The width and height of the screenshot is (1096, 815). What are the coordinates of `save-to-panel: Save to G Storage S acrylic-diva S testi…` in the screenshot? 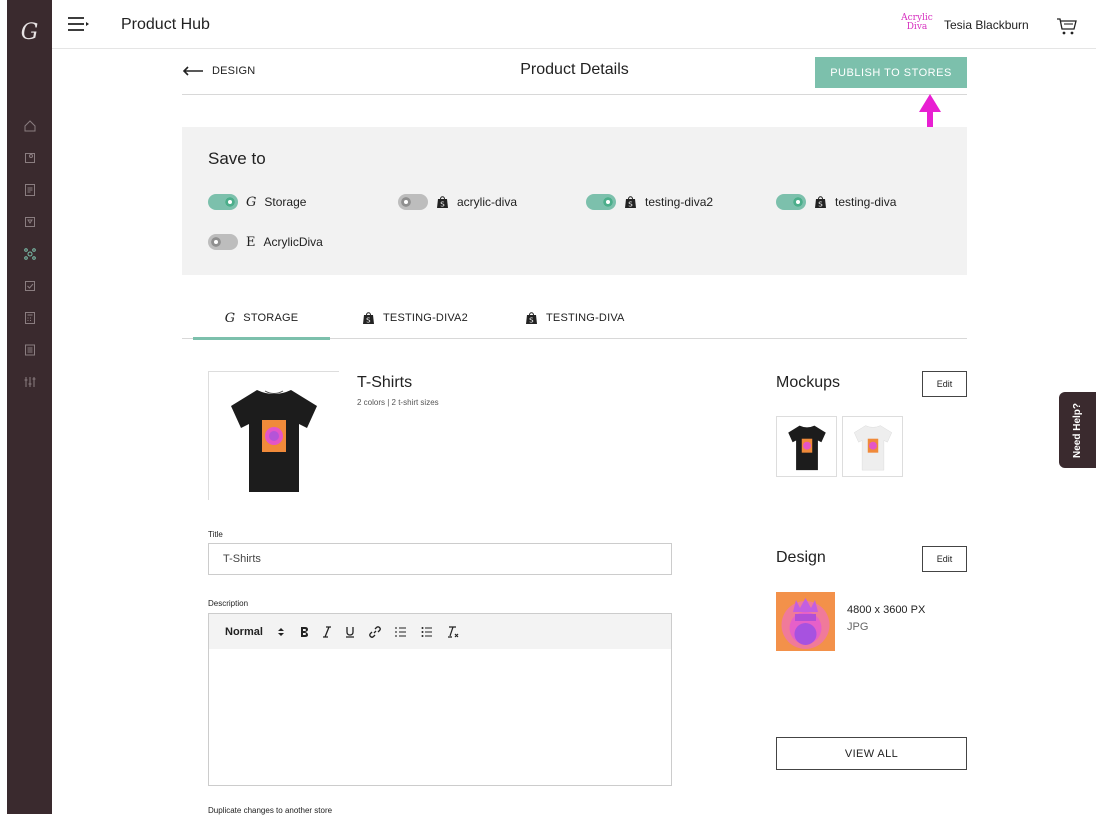 It's located at (574, 201).